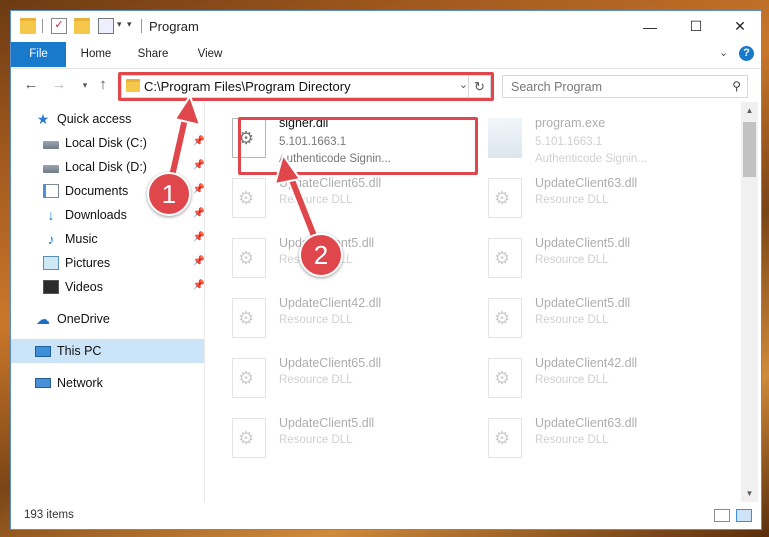 Image resolution: width=769 pixels, height=537 pixels. What do you see at coordinates (97, 191) in the screenshot?
I see `sidebar-item-label: Documents` at bounding box center [97, 191].